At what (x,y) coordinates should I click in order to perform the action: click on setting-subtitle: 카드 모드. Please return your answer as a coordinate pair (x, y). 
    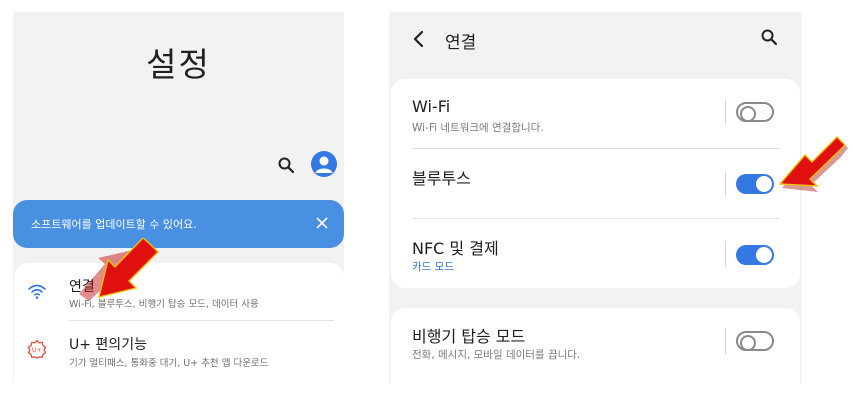
    Looking at the image, I should click on (433, 267).